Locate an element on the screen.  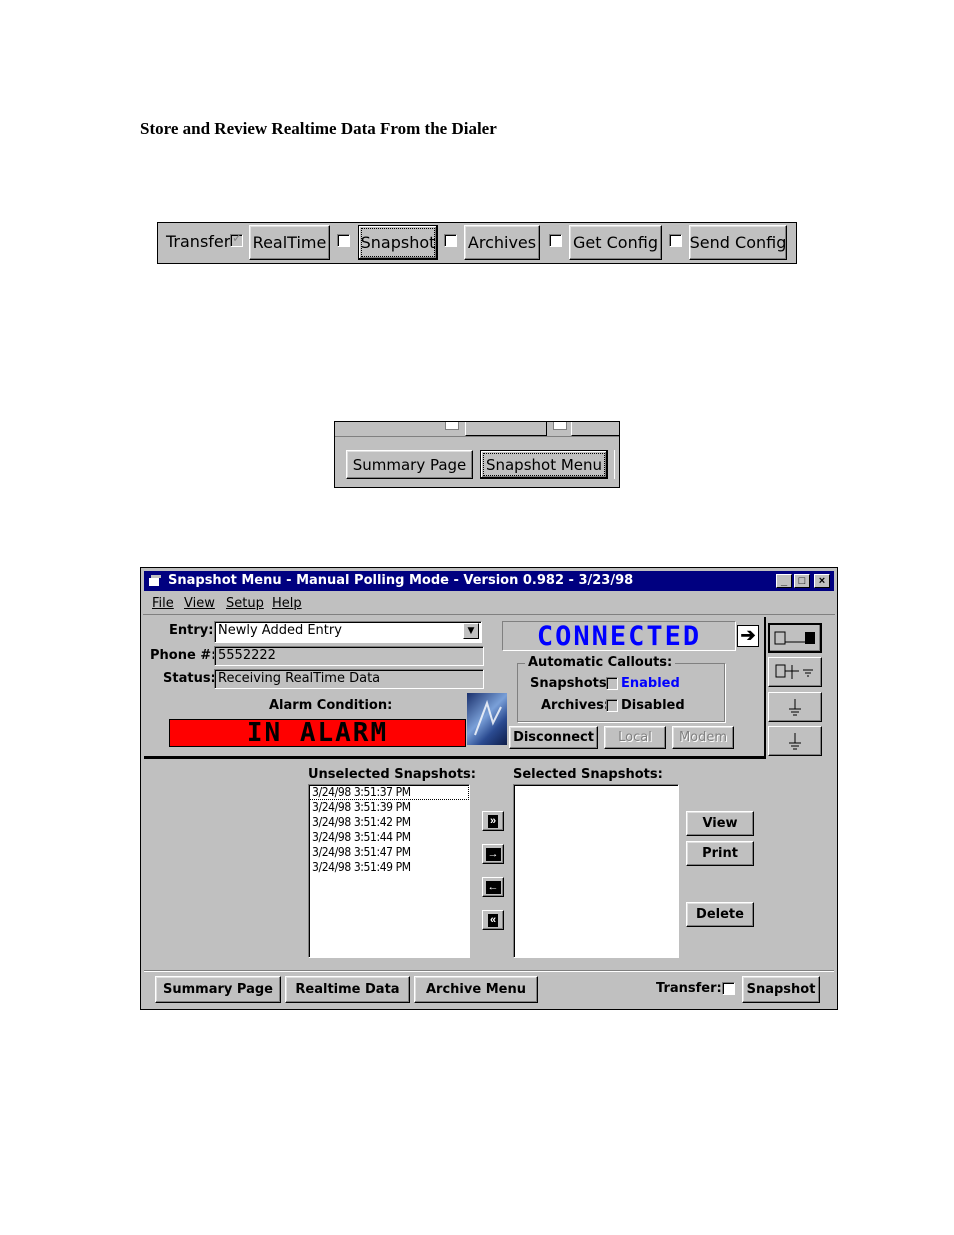
transfer-bottom-checkbox is located at coordinates (728, 988).